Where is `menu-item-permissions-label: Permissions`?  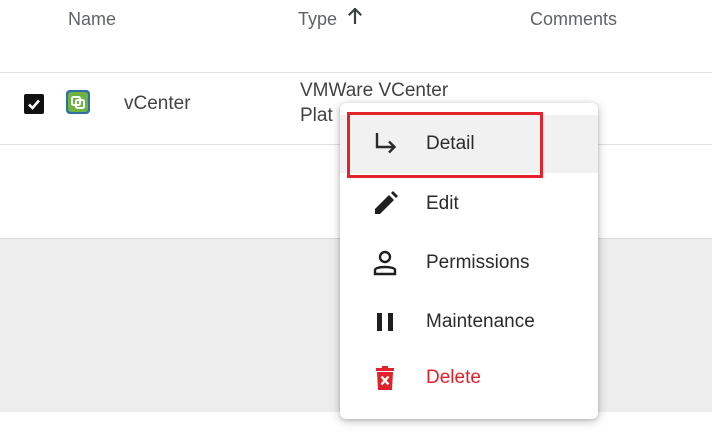
menu-item-permissions-label: Permissions is located at coordinates (478, 262).